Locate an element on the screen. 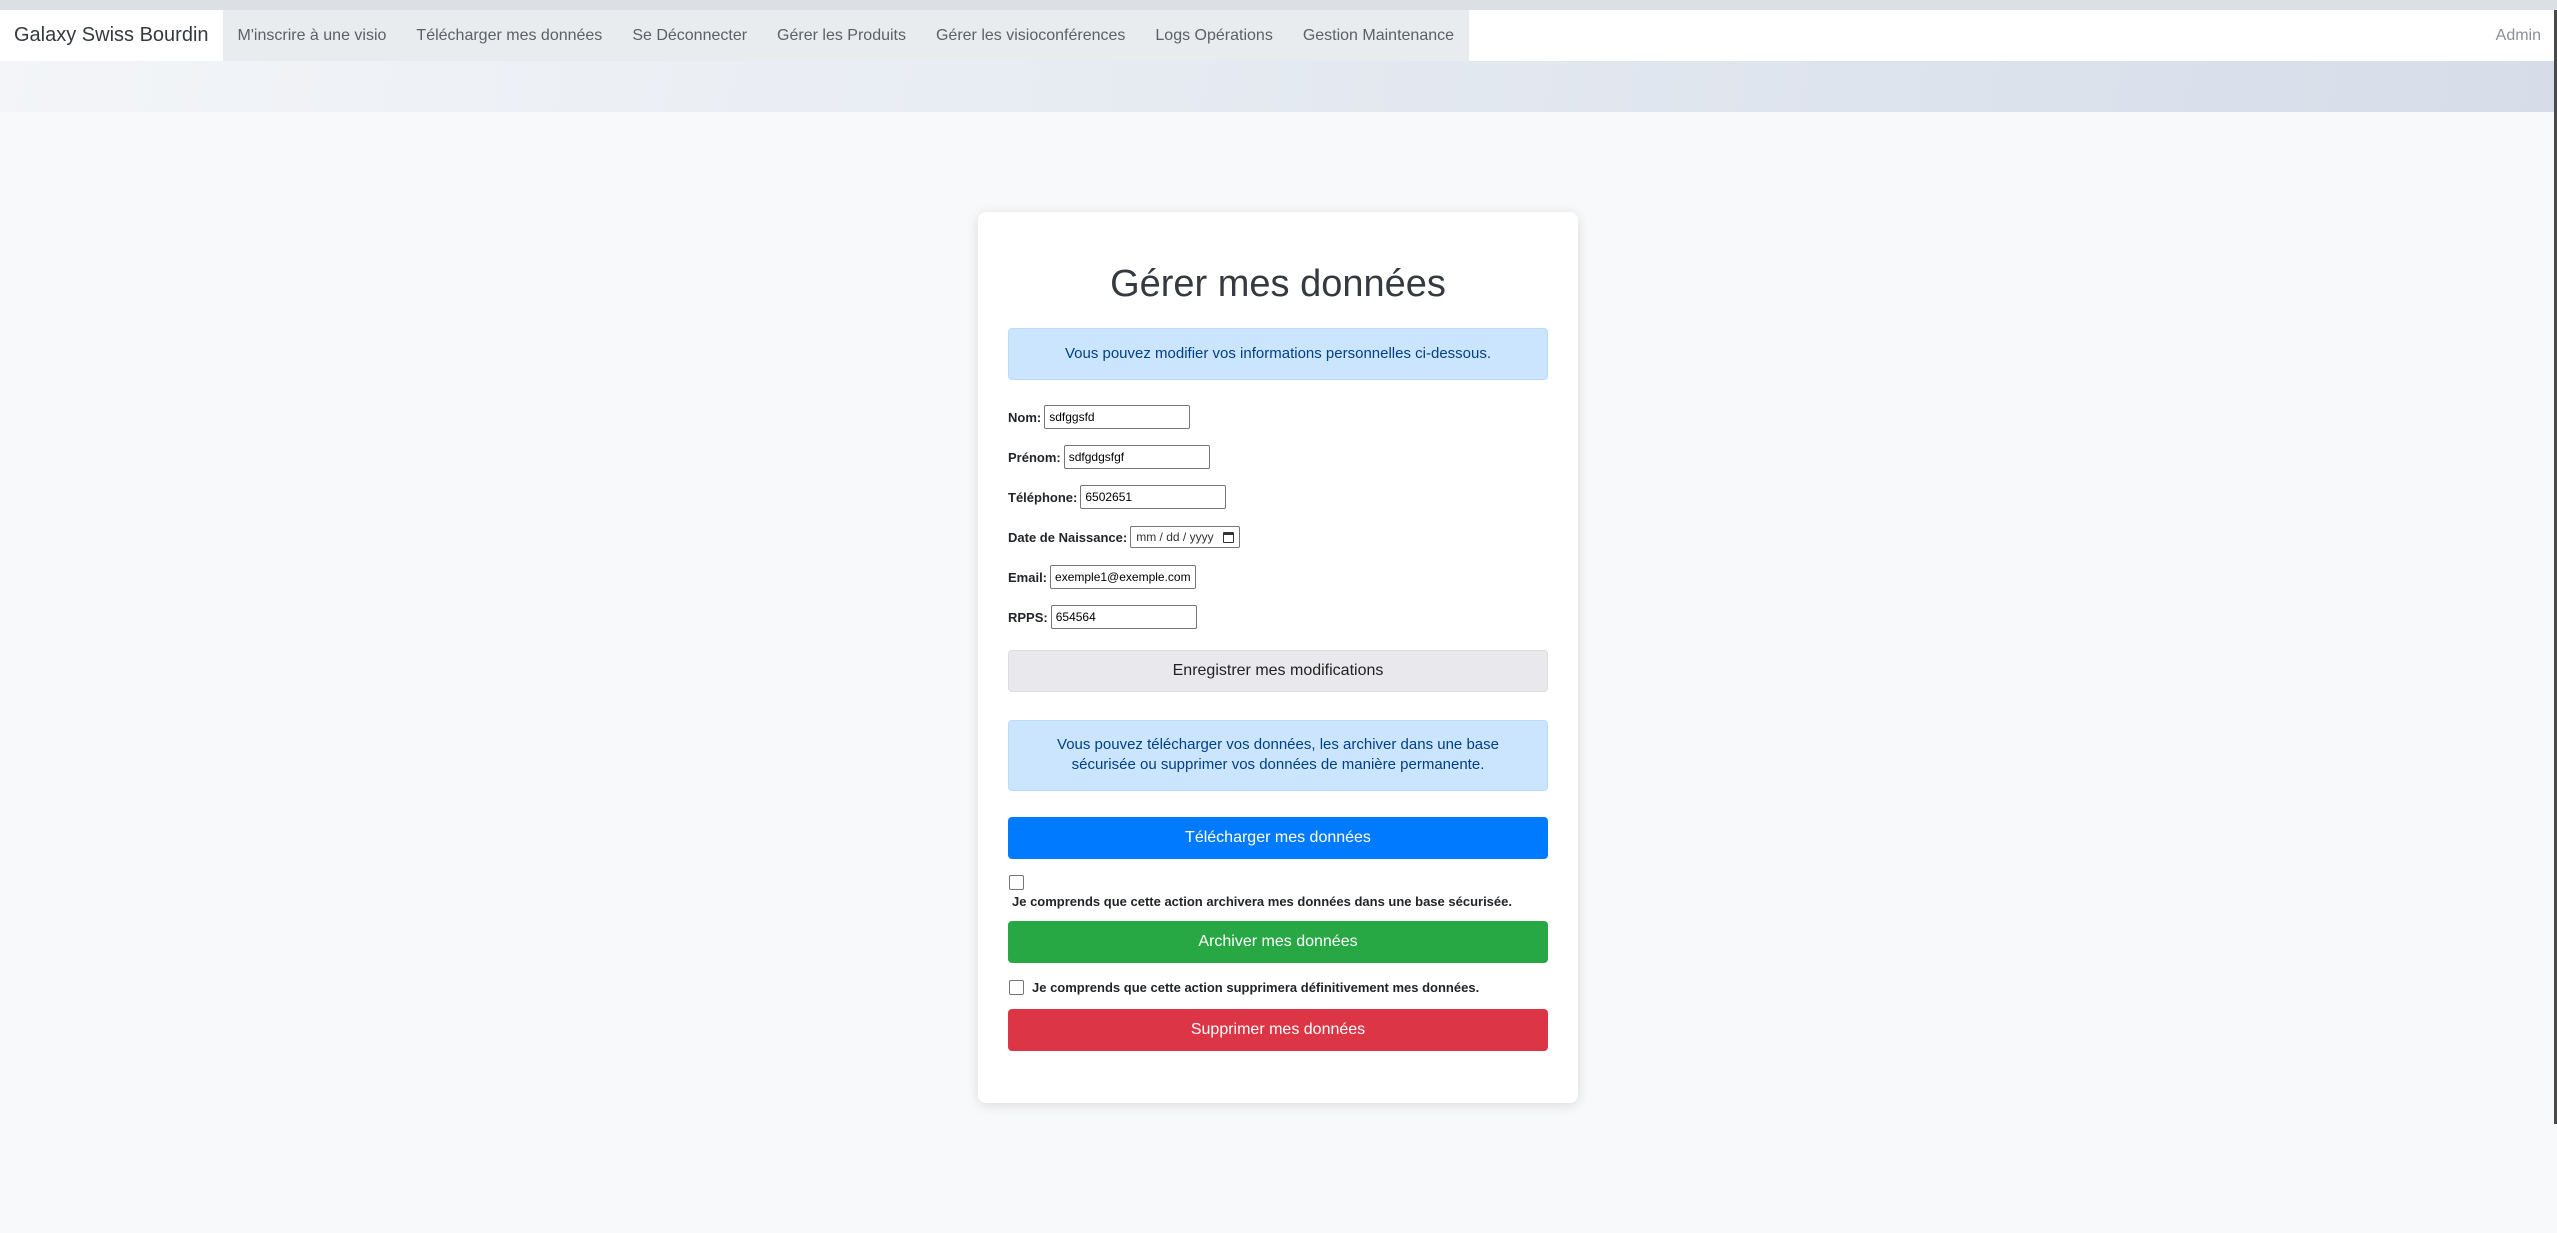  birthdate-input: mm / dd / yyyy is located at coordinates (1185, 537).